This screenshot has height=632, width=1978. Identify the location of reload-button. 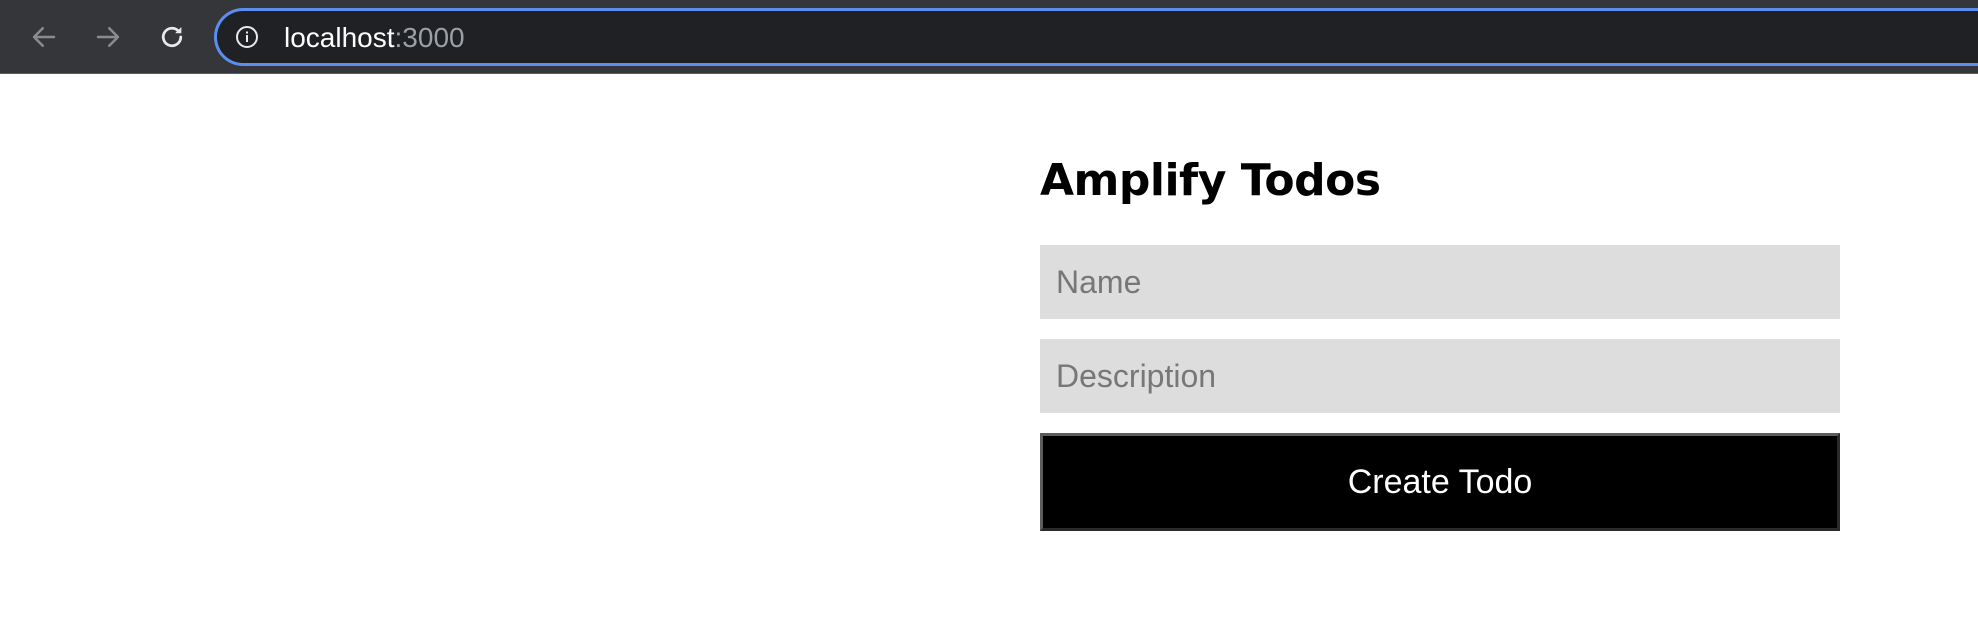
(172, 37).